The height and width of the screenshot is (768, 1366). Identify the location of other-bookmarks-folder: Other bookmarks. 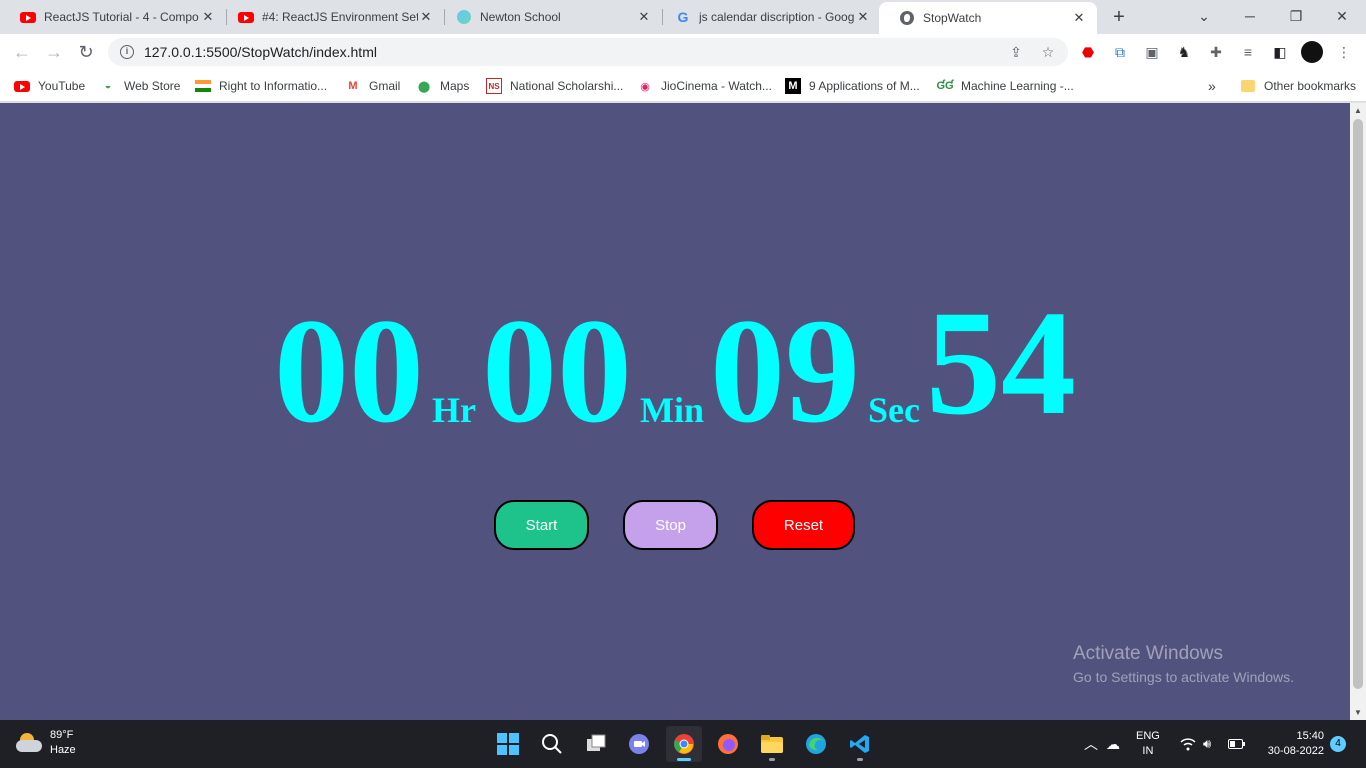
(1298, 86).